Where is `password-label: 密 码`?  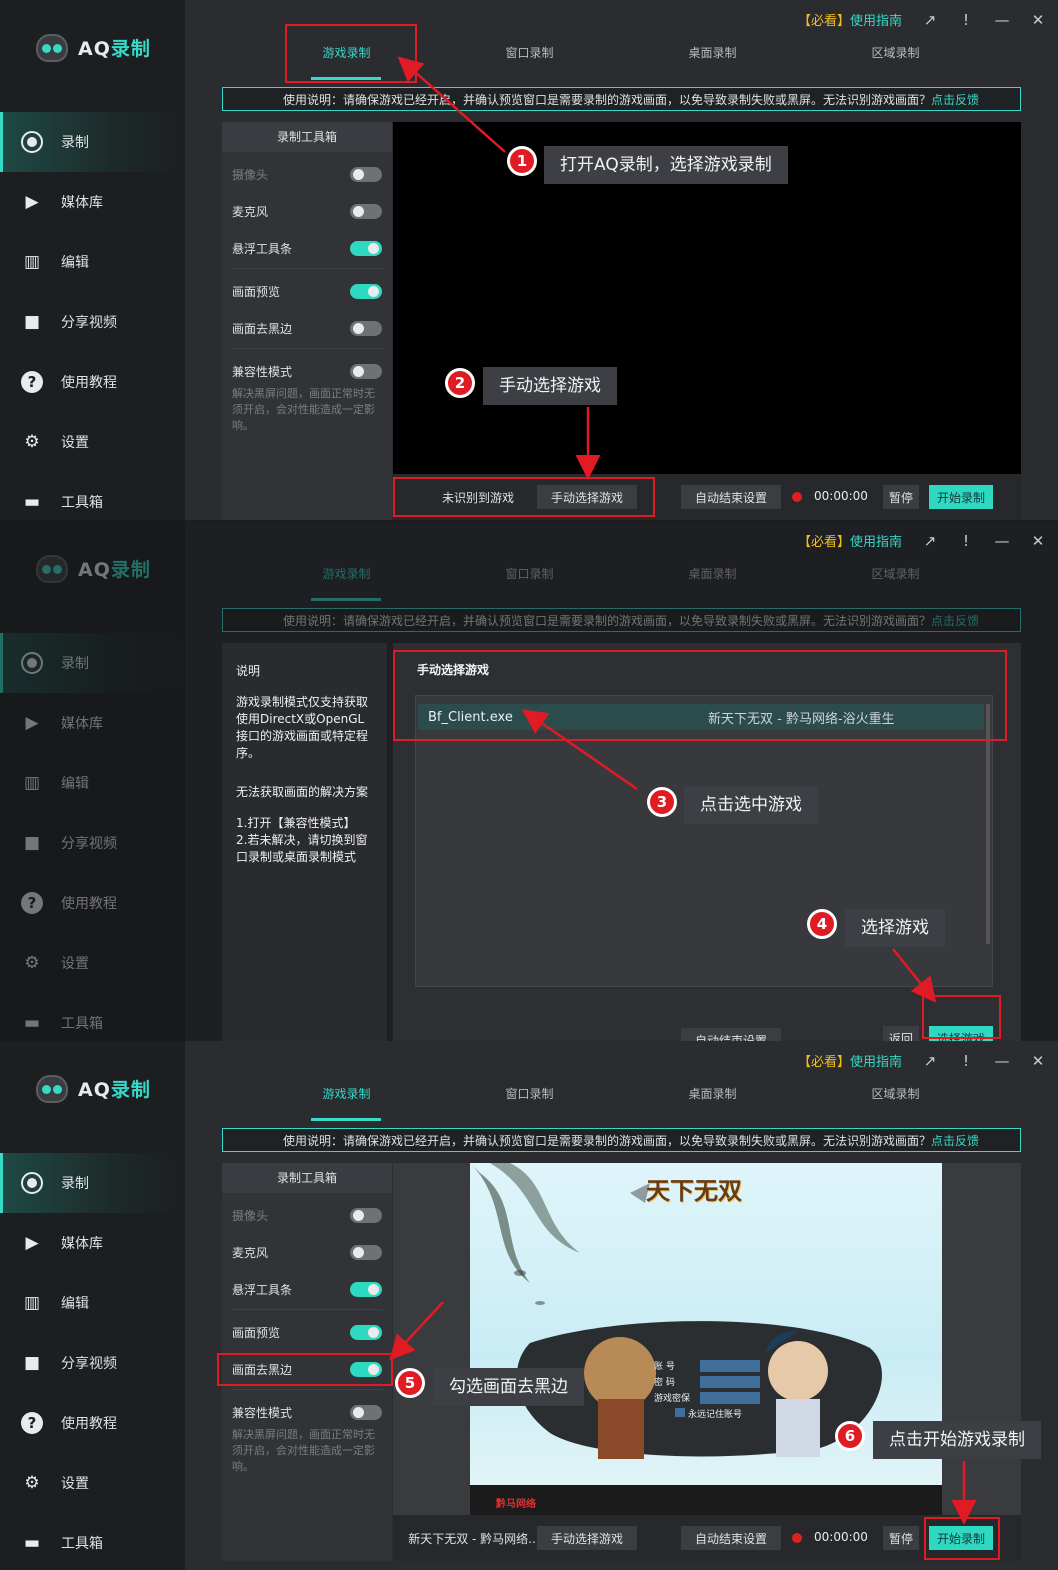 password-label: 密 码 is located at coordinates (664, 1383).